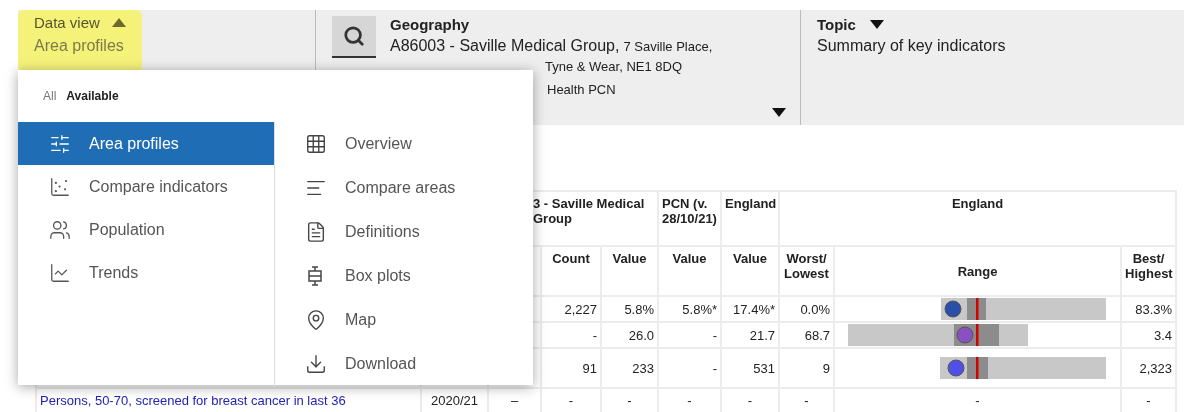  I want to click on grid-icon, so click(316, 144).